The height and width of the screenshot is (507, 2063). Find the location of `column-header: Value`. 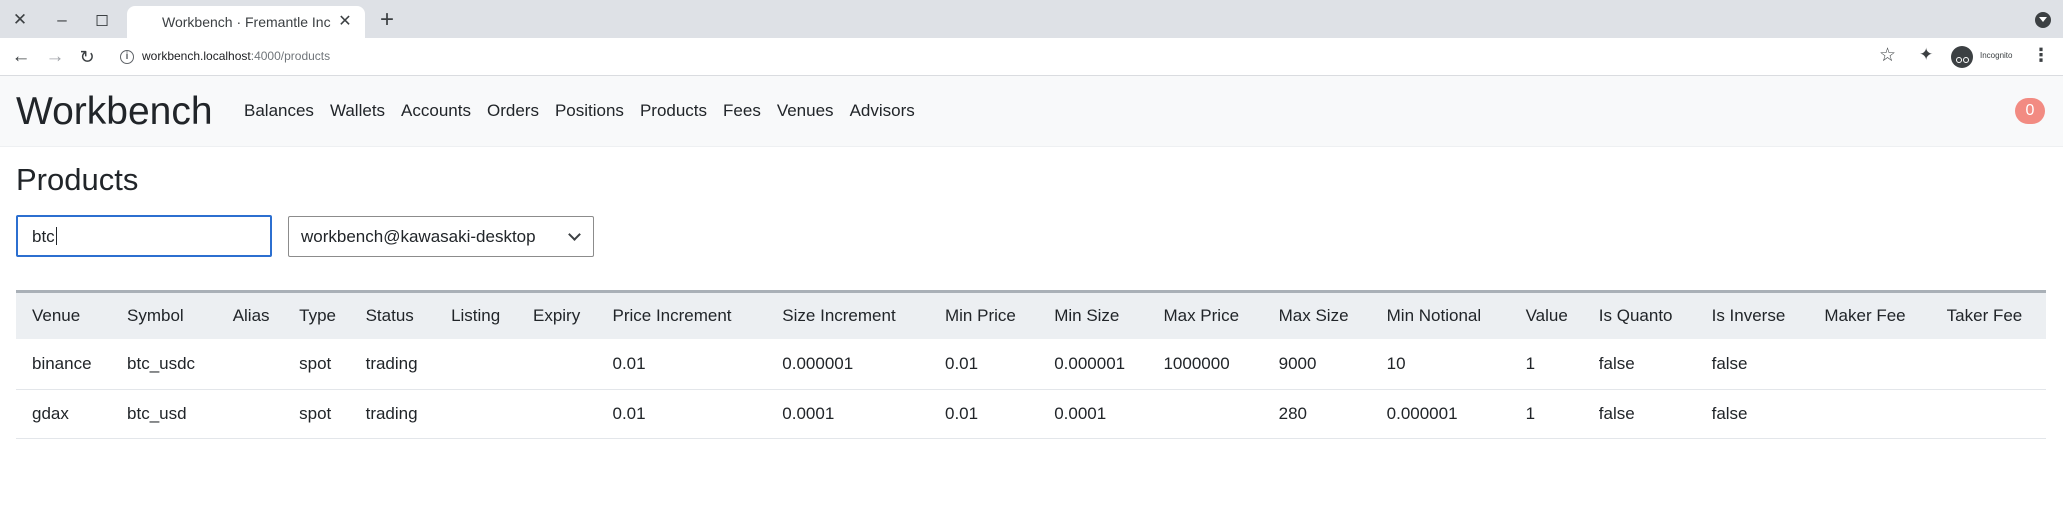

column-header: Value is located at coordinates (1546, 315).